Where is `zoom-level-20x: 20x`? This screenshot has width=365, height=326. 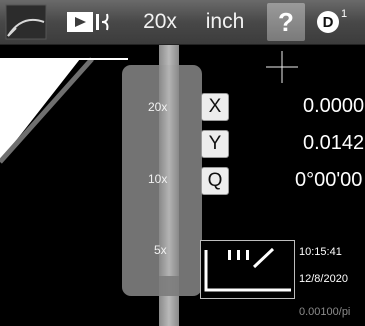 zoom-level-20x: 20x is located at coordinates (157, 107).